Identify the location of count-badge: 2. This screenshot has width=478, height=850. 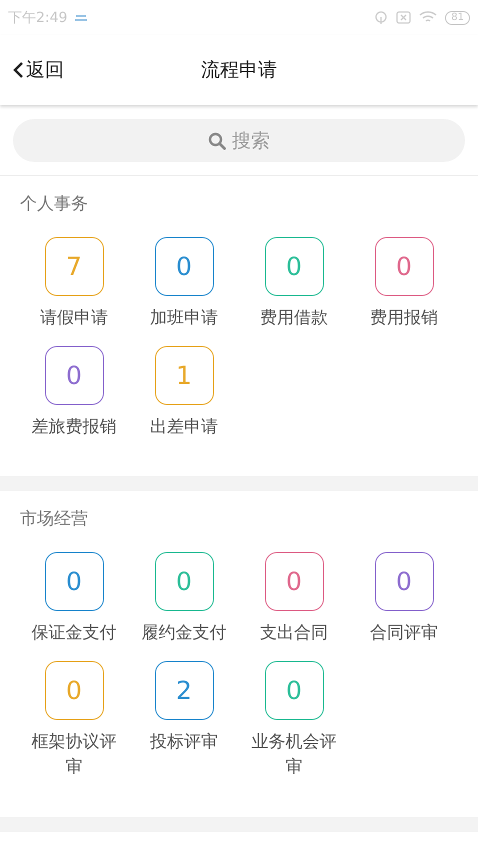
(184, 690).